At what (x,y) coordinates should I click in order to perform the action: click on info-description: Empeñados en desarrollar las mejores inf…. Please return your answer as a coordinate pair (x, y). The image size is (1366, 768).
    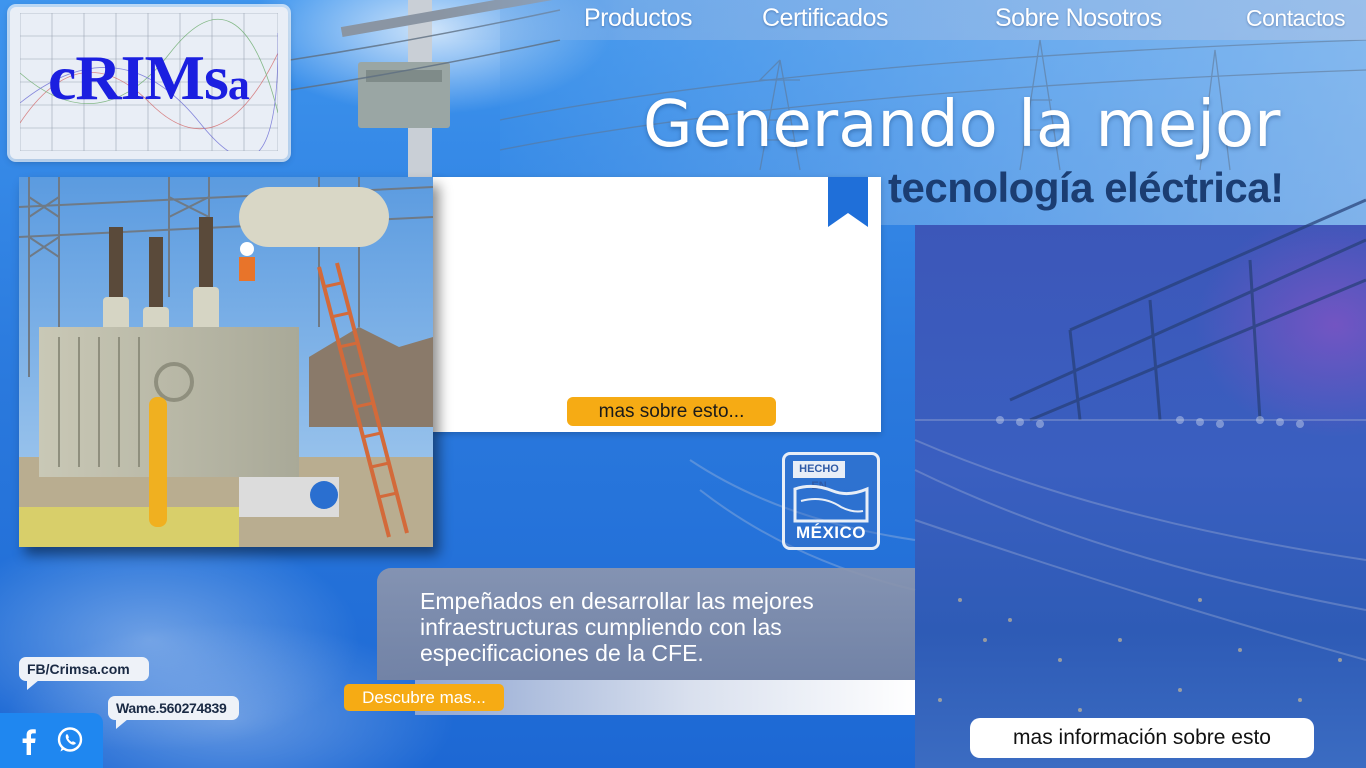
    Looking at the image, I should click on (617, 627).